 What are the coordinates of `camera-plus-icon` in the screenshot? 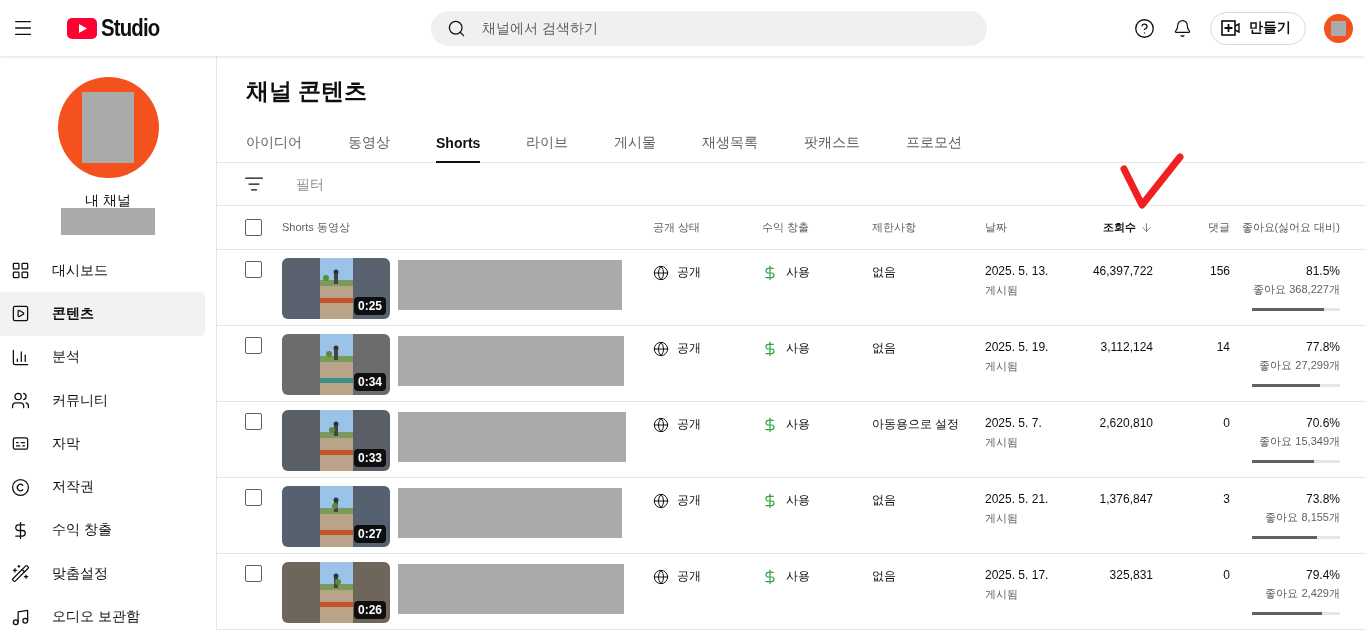 It's located at (1231, 28).